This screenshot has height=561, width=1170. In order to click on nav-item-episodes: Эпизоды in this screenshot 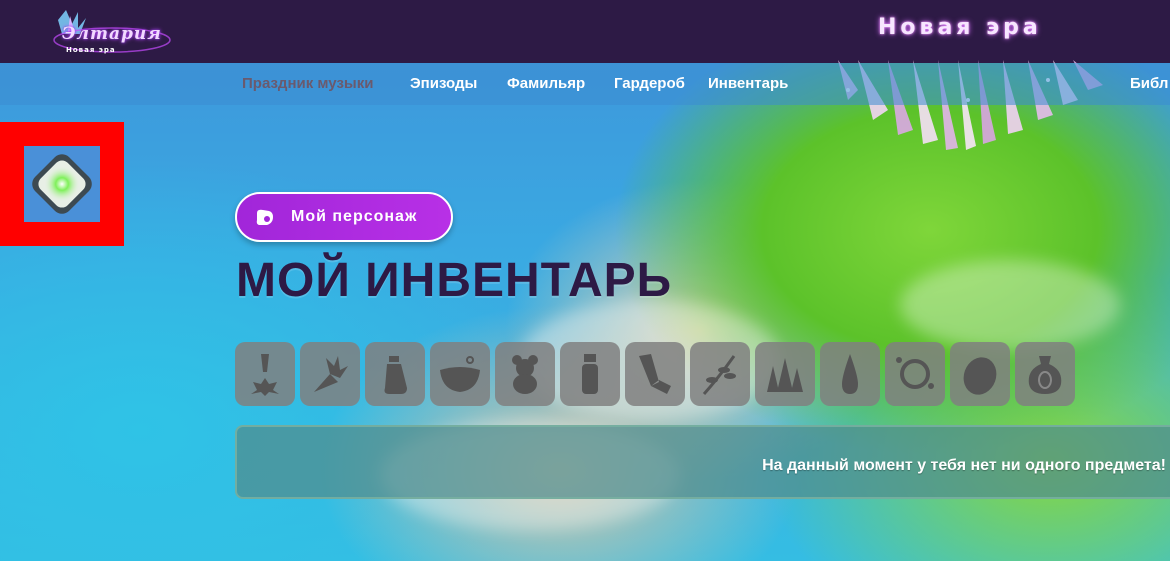, I will do `click(443, 83)`.